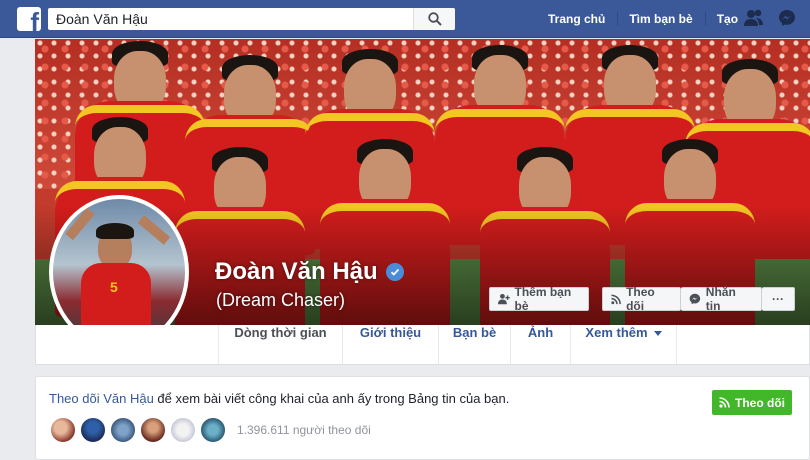 The width and height of the screenshot is (810, 460). What do you see at coordinates (660, 19) in the screenshot?
I see `nav-find-friends-link: Tìm bạn bè` at bounding box center [660, 19].